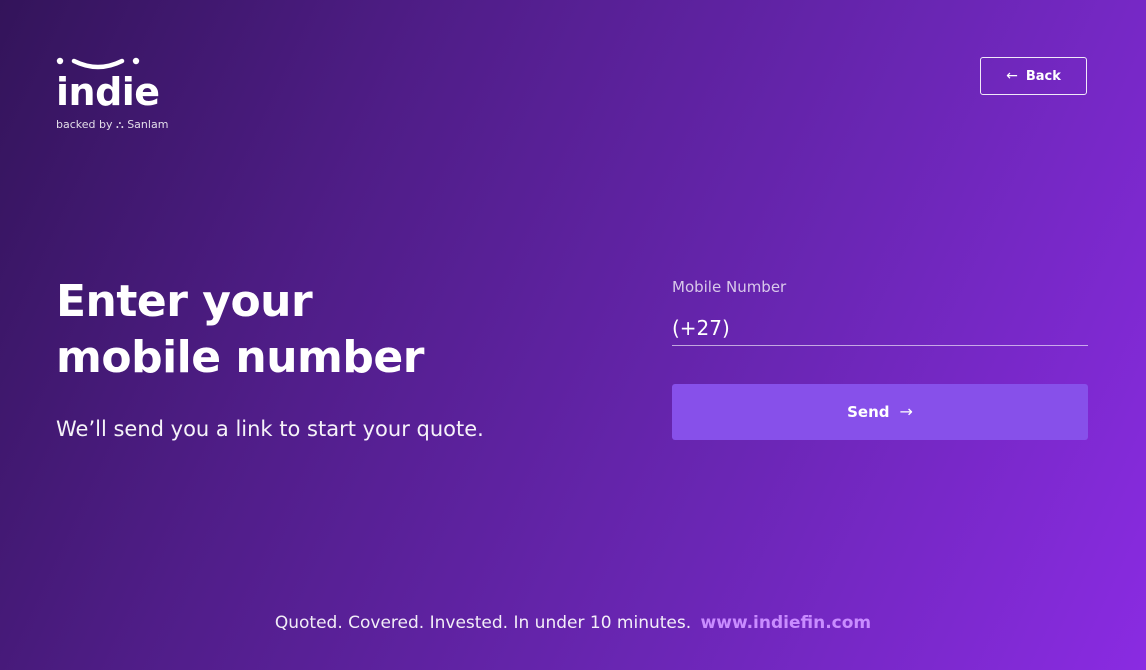  Describe the element at coordinates (148, 124) in the screenshot. I see `partner-name: Sanlam` at that location.